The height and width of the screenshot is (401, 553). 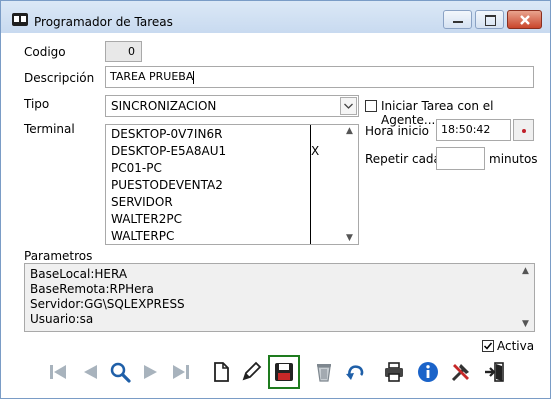 I want to click on save-icon, so click(x=284, y=372).